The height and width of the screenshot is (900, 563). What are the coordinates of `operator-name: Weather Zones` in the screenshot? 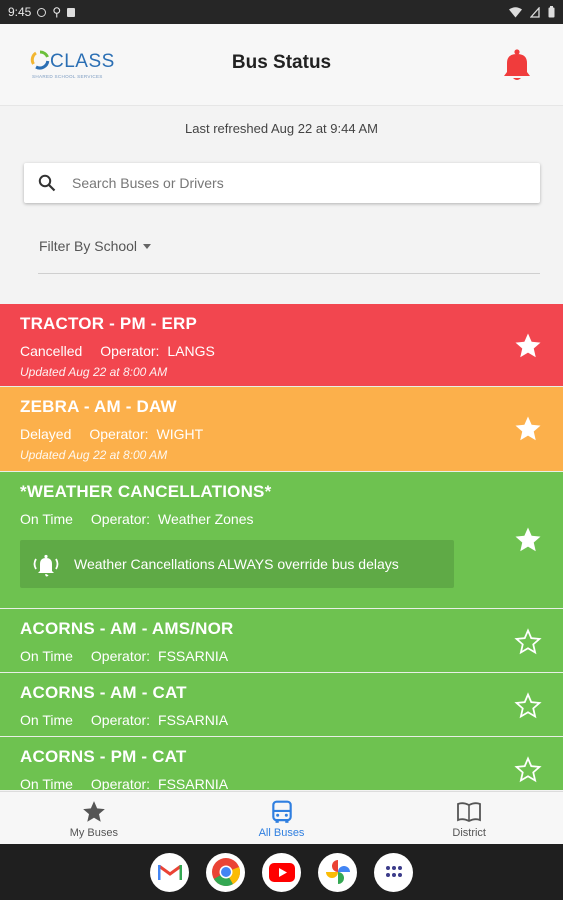 It's located at (206, 519).